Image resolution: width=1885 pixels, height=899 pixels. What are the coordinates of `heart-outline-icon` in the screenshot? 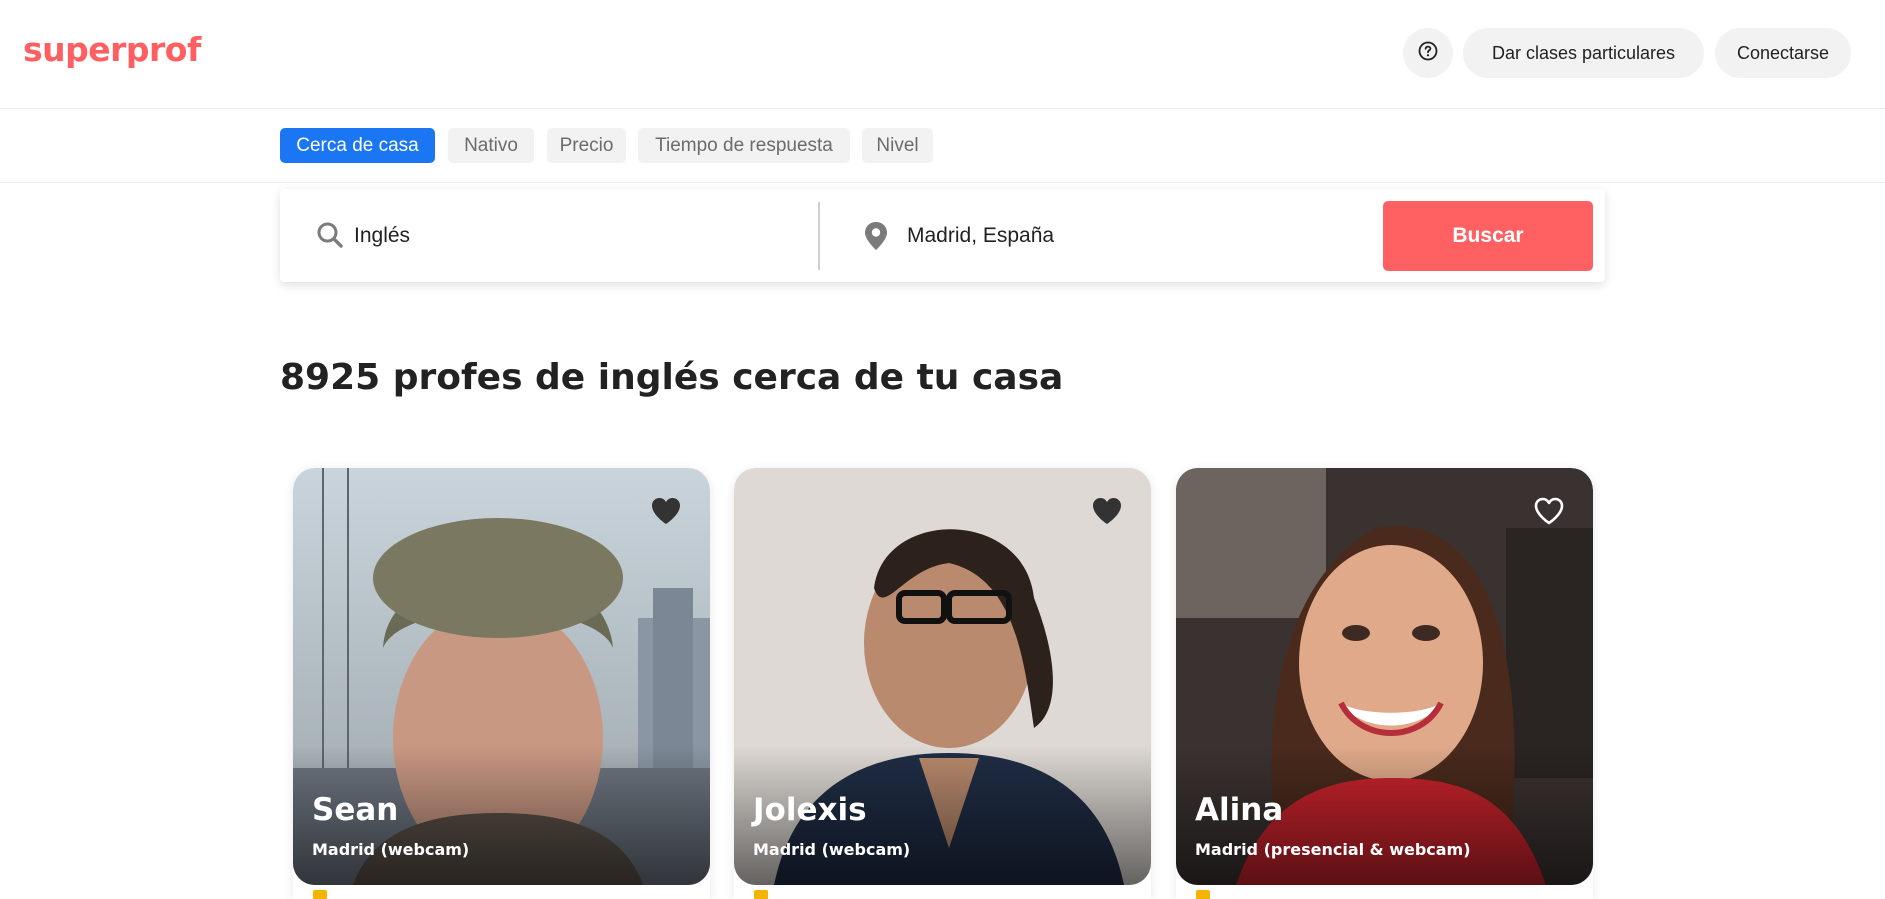 It's located at (1549, 511).